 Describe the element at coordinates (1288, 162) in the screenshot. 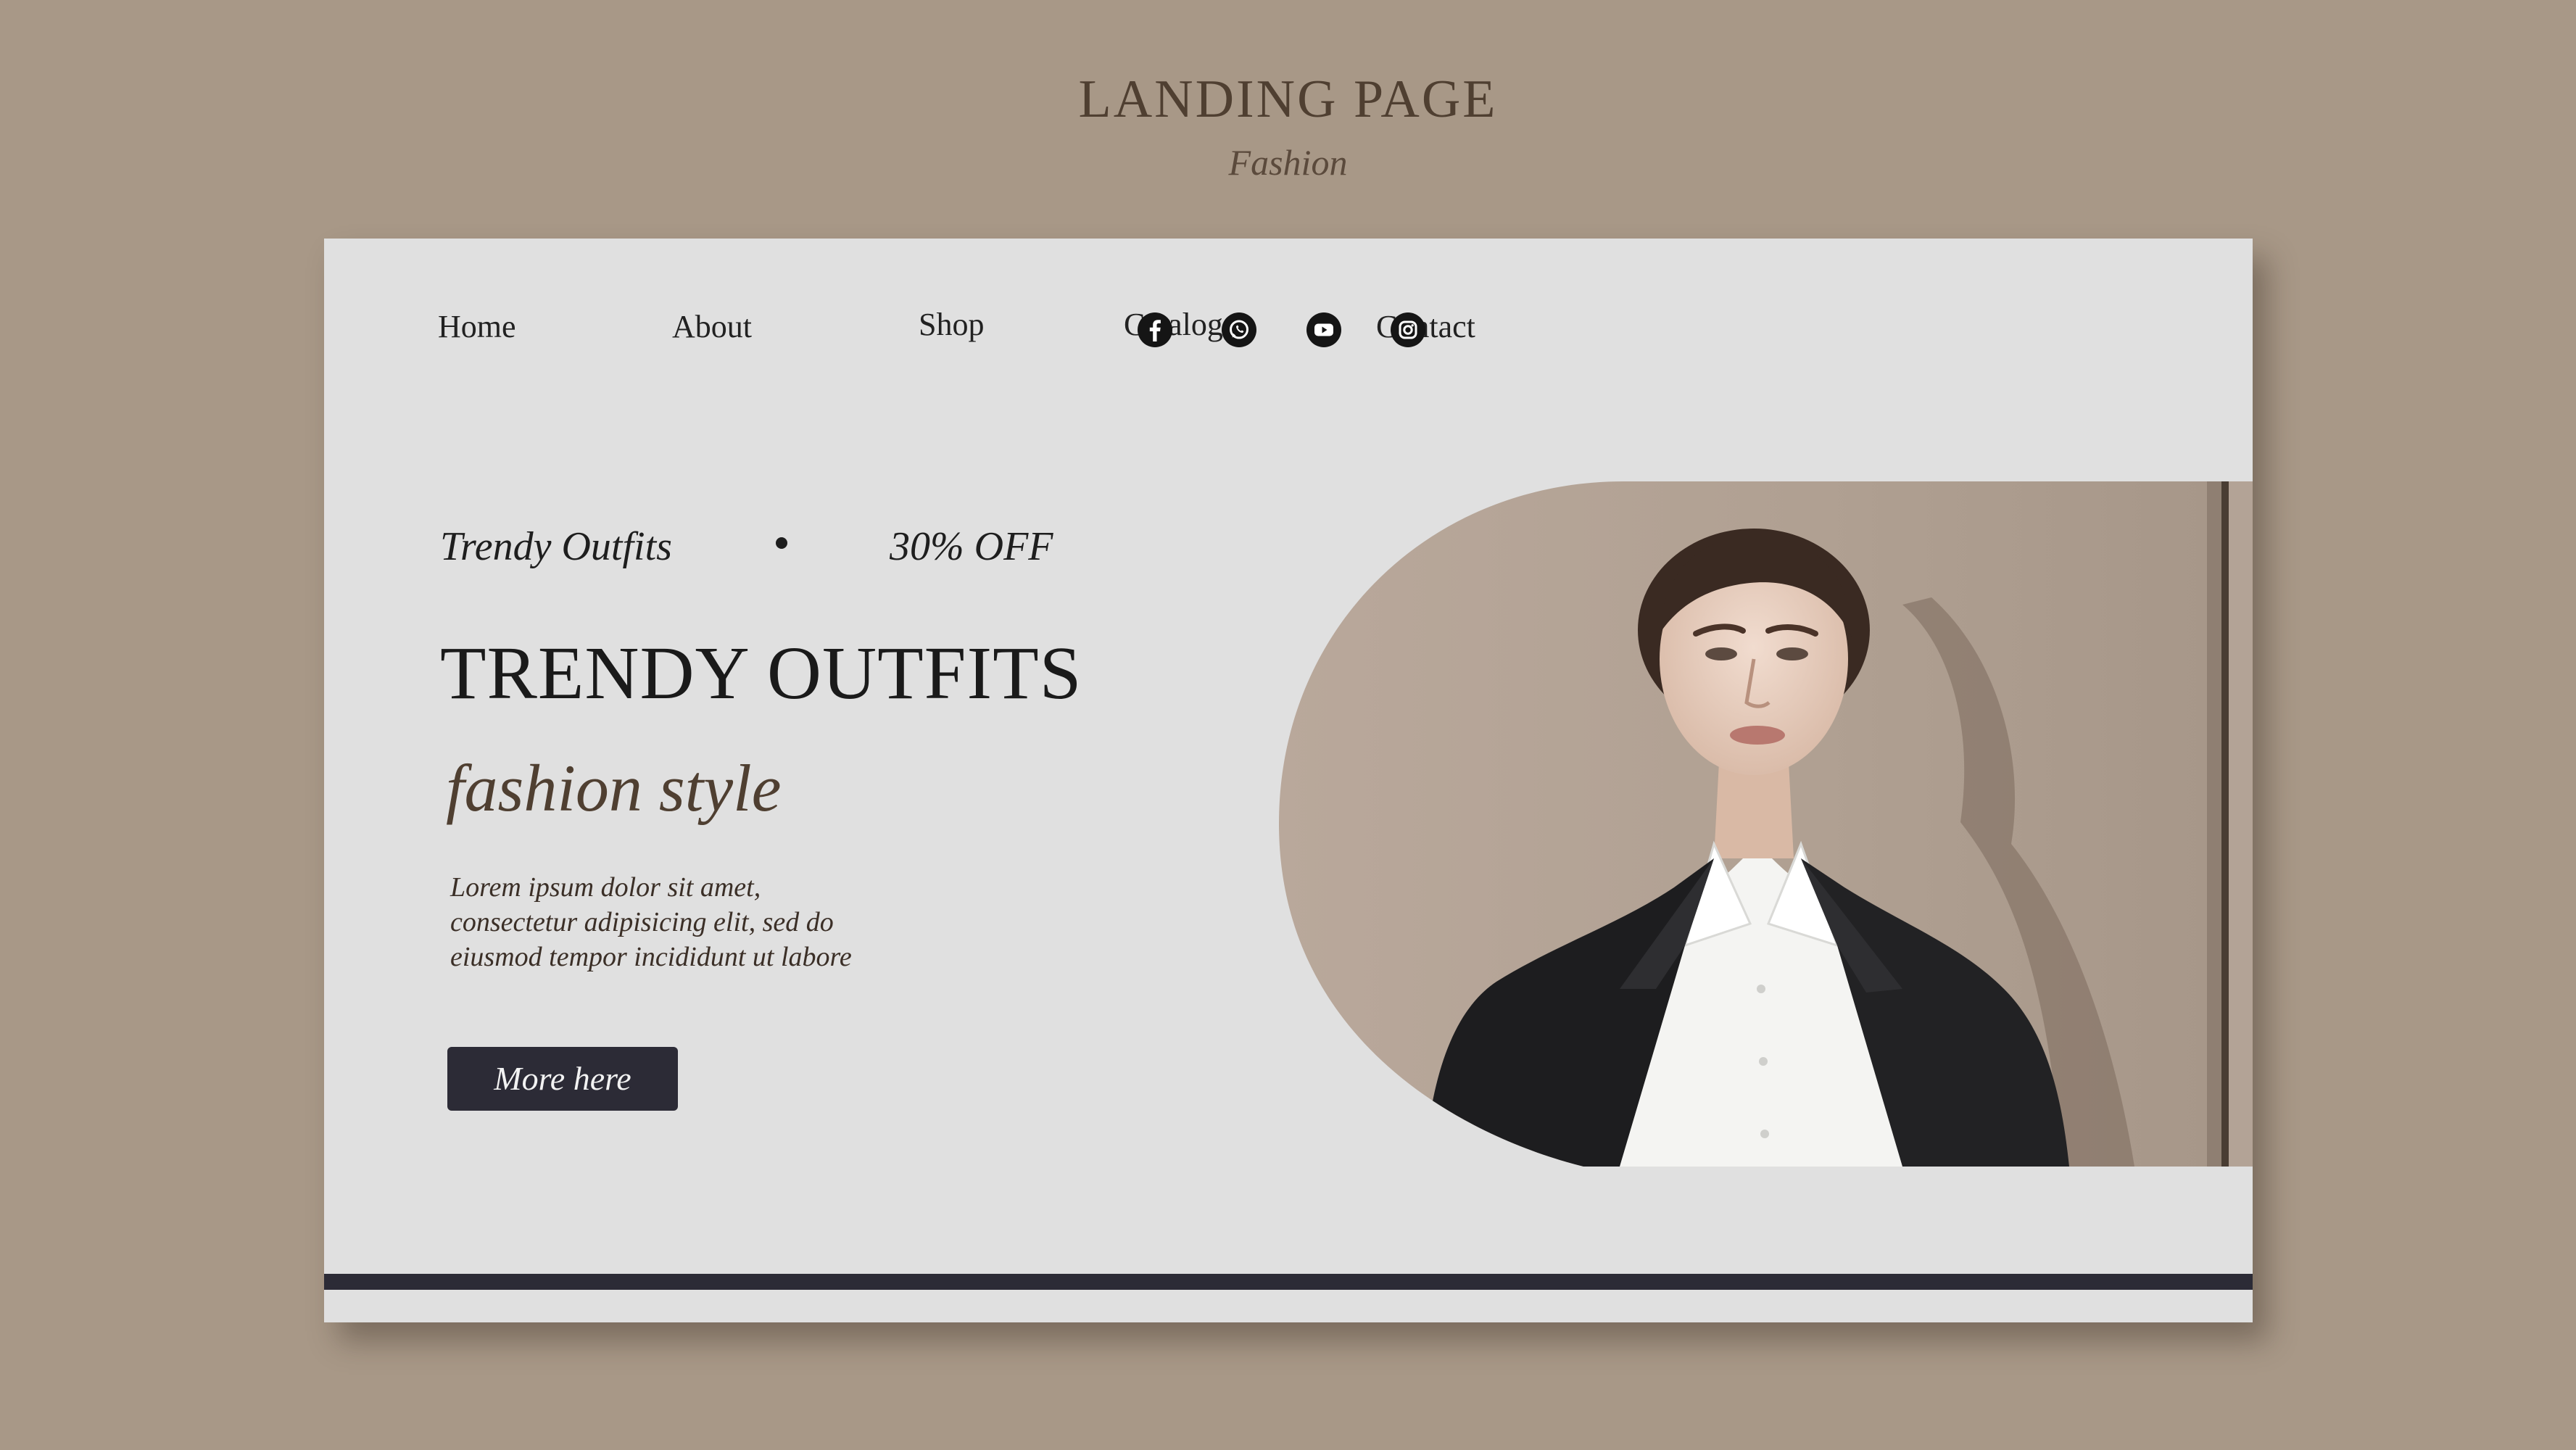

I see `presentation-subtitle: Fashion` at that location.